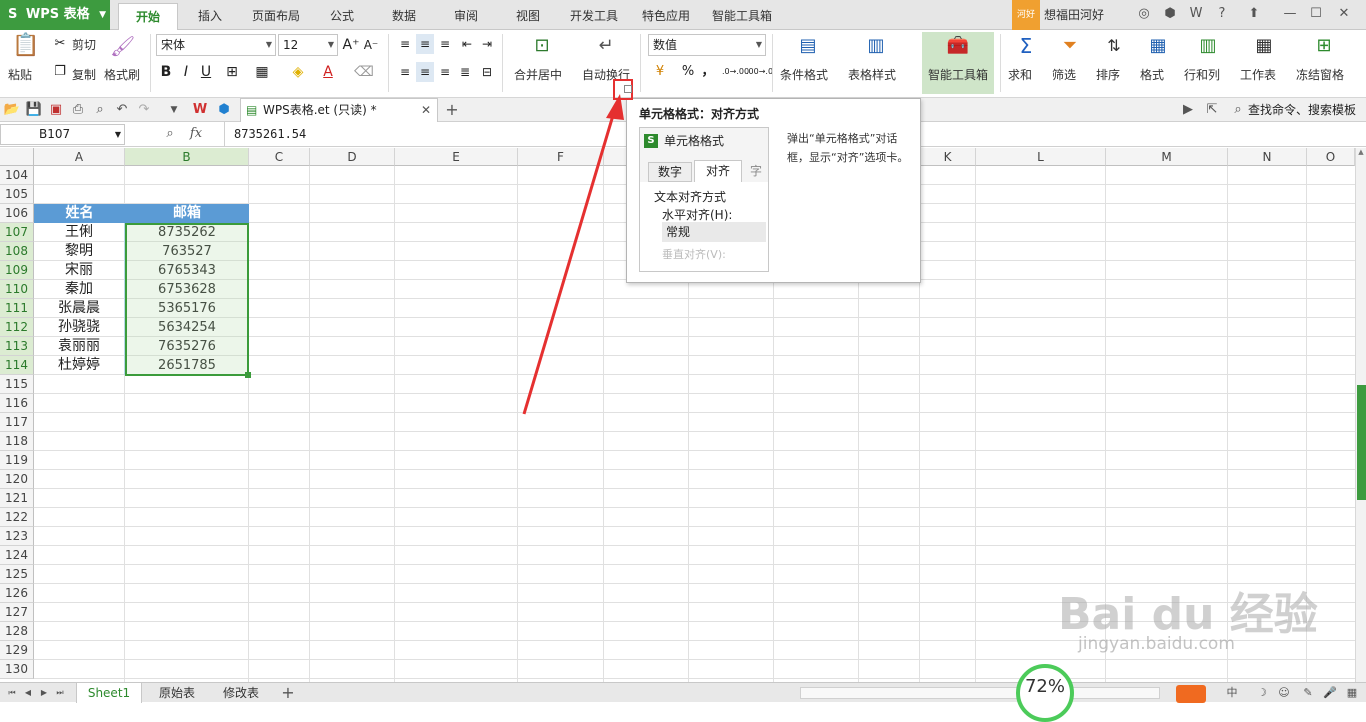  What do you see at coordinates (683, 692) in the screenshot?
I see `sheet-tab-bar: ⏮ ◀ ▶ ⏭ Sheet1 原始表 修改表 + 中 ☽ ☺ ✎ 🎤 ▦` at bounding box center [683, 692].